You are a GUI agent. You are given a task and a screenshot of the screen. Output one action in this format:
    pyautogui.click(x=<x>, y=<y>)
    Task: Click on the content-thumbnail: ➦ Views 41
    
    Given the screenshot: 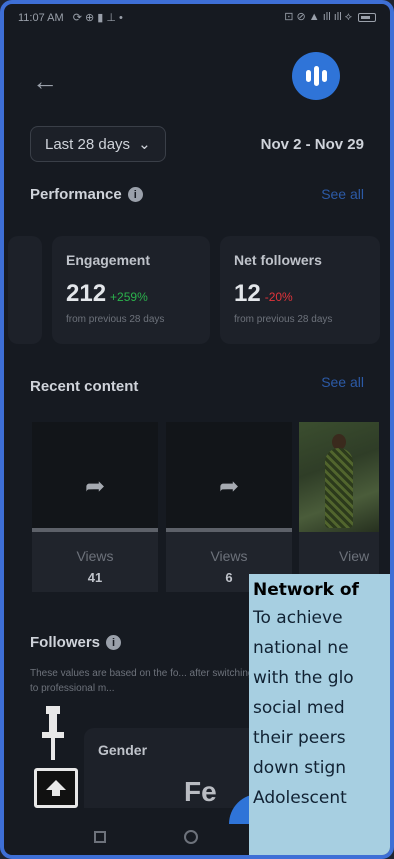 What is the action you would take?
    pyautogui.click(x=95, y=507)
    